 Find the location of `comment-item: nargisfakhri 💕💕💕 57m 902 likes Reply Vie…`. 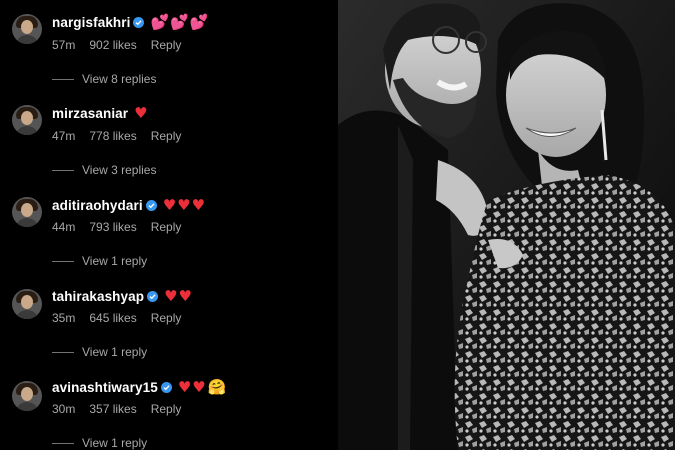

comment-item: nargisfakhri 💕💕💕 57m 902 likes Reply Vie… is located at coordinates (169, 45).